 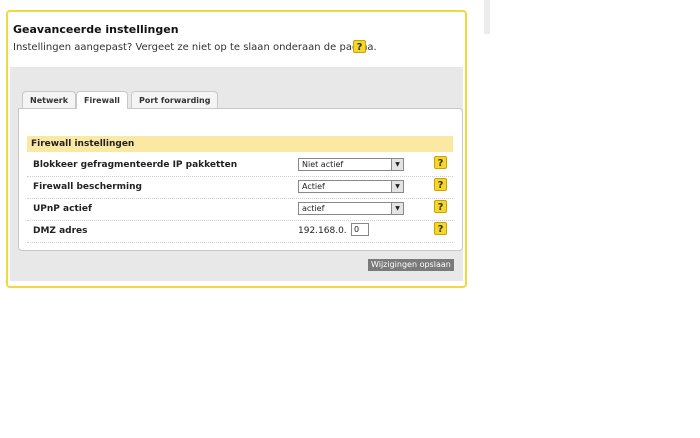 What do you see at coordinates (49, 99) in the screenshot?
I see `tab-netwerk: Netwerk` at bounding box center [49, 99].